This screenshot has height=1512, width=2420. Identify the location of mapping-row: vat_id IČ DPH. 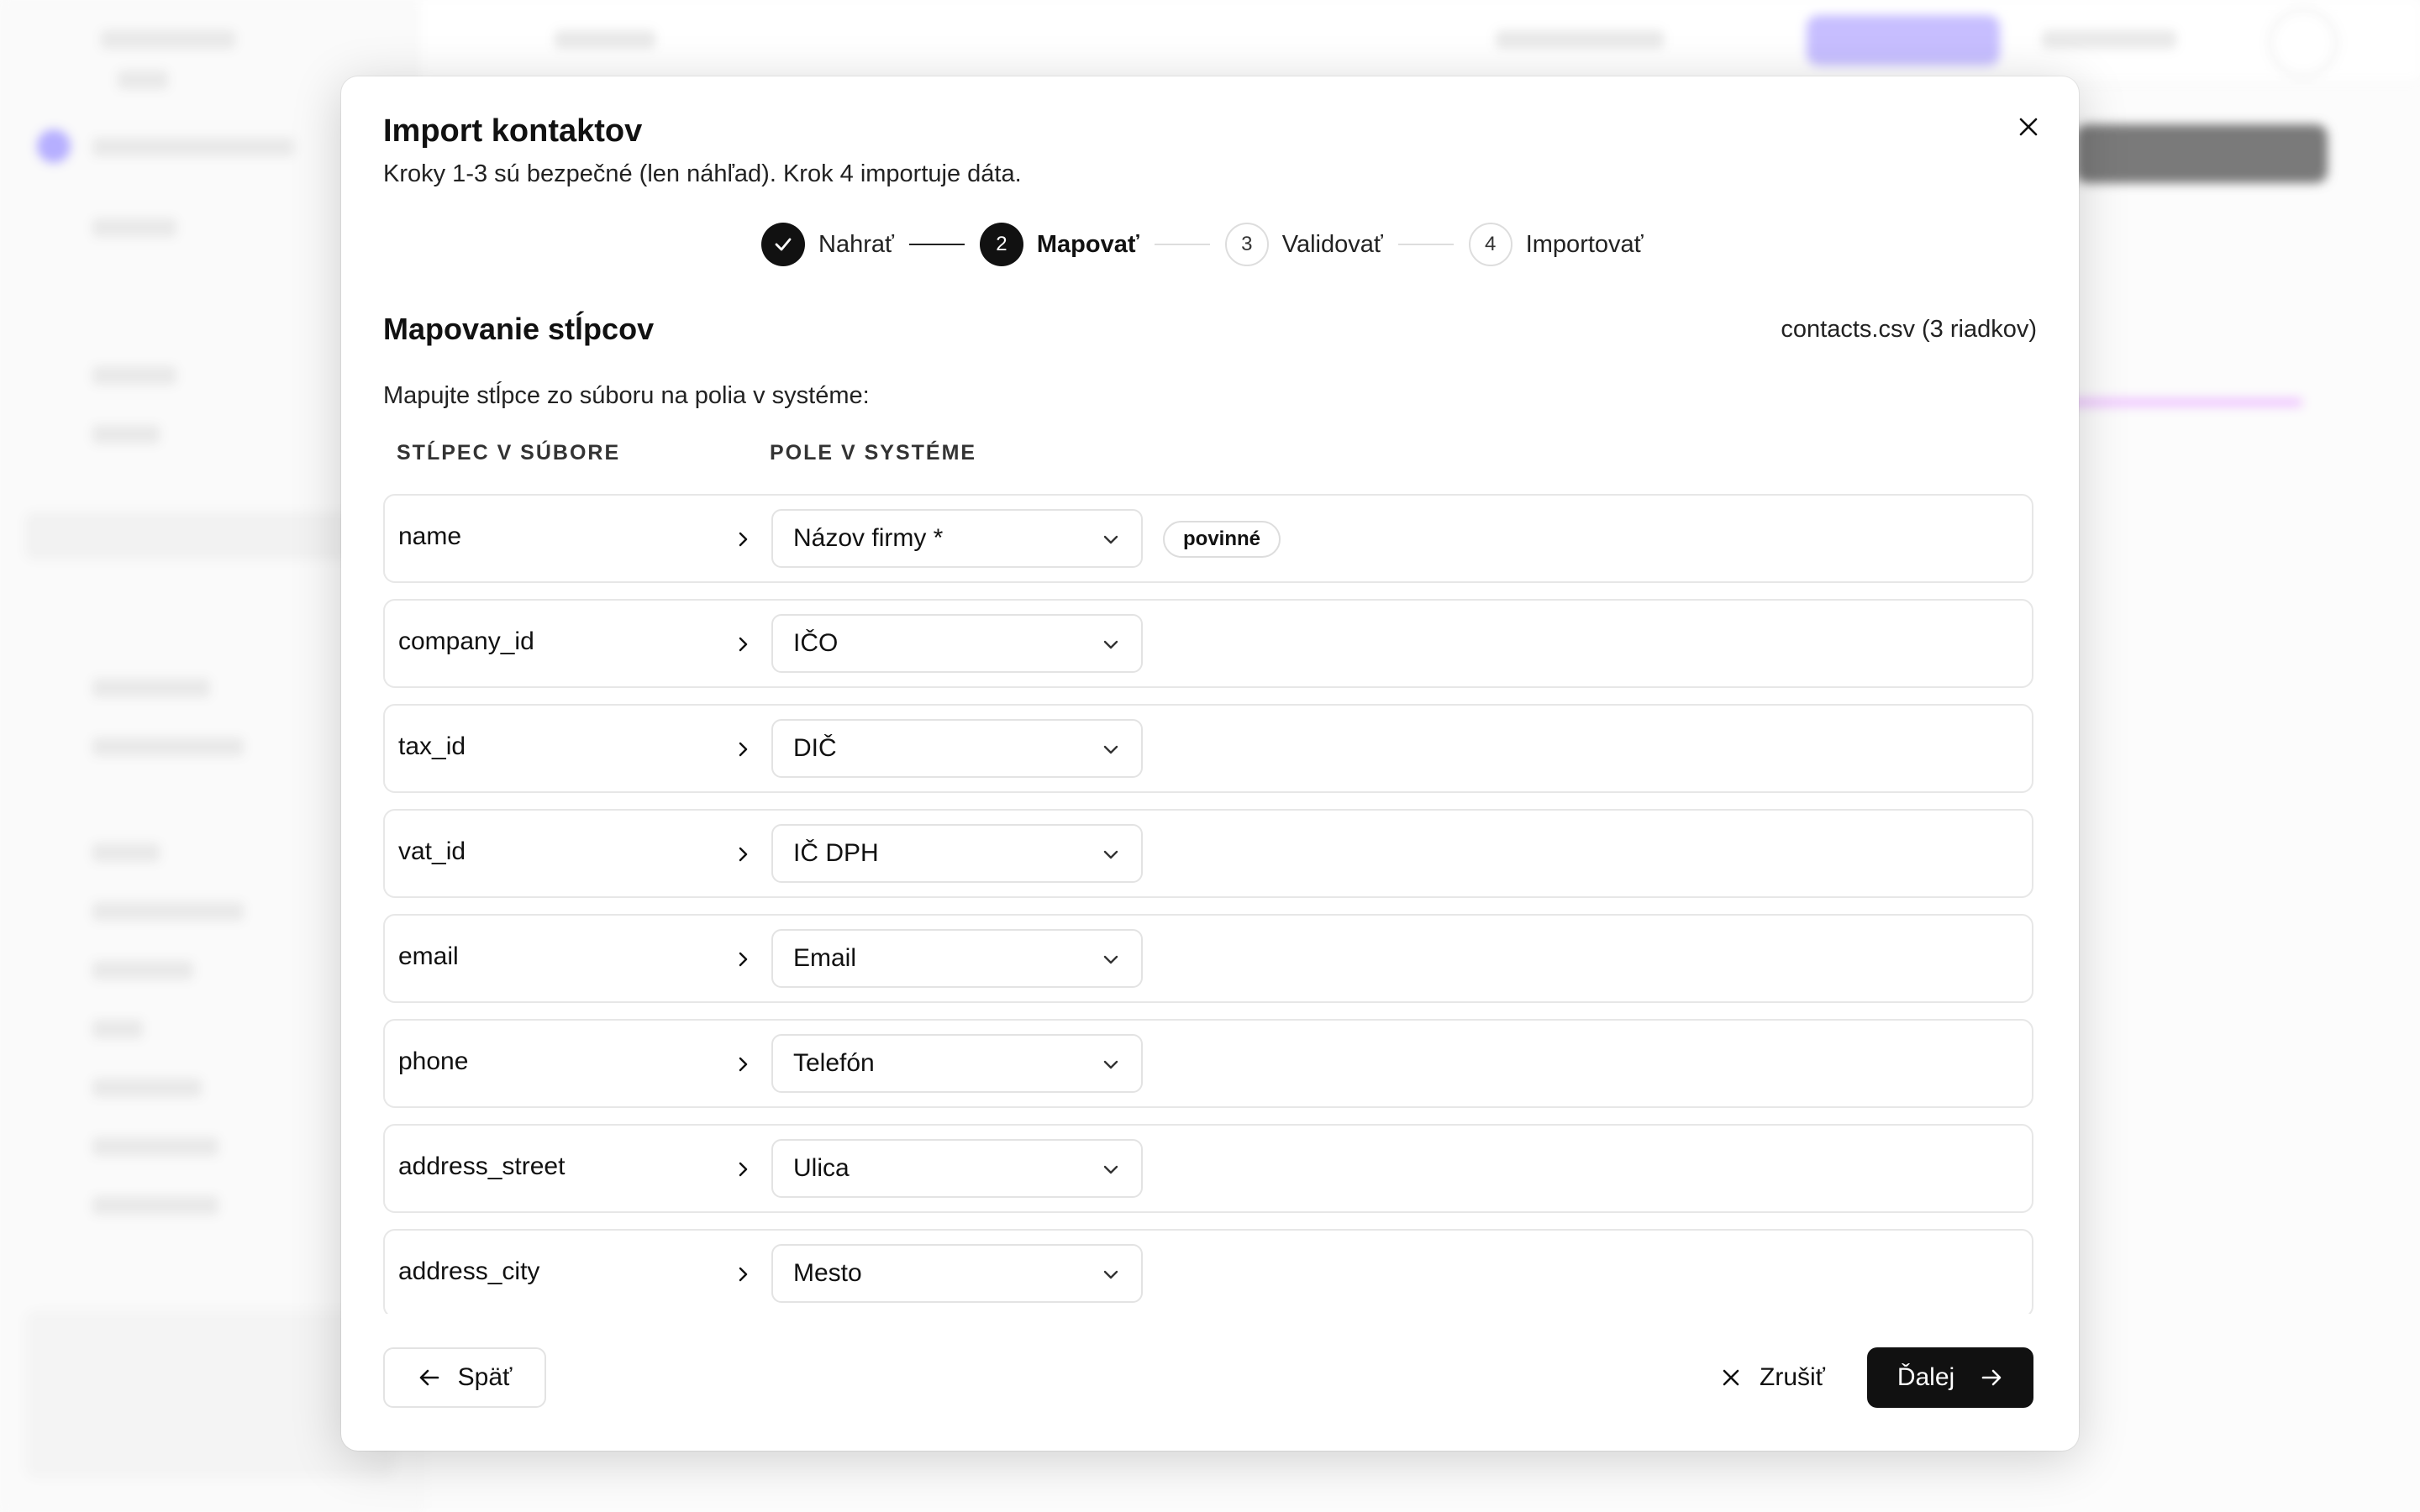
(1208, 853).